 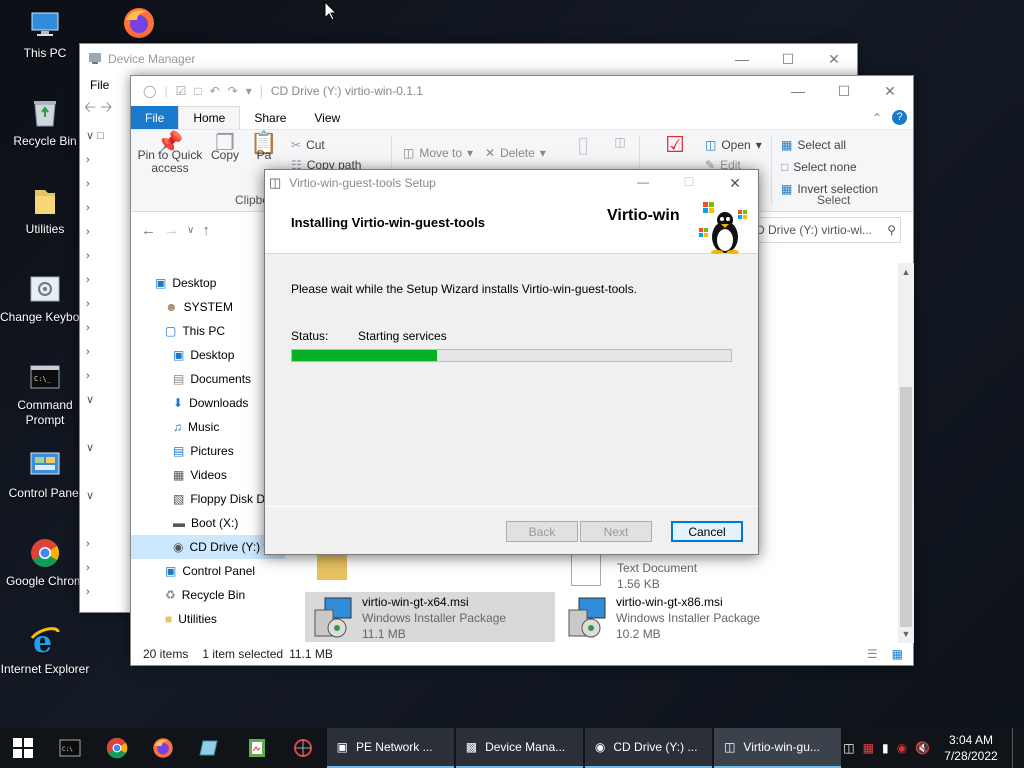 What do you see at coordinates (99, 85) in the screenshot?
I see `menu-file: File` at bounding box center [99, 85].